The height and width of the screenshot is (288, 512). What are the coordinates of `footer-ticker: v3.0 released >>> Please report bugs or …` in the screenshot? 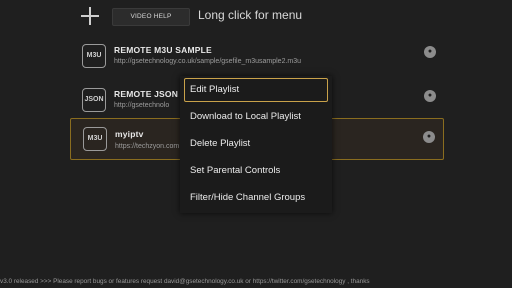 It's located at (185, 281).